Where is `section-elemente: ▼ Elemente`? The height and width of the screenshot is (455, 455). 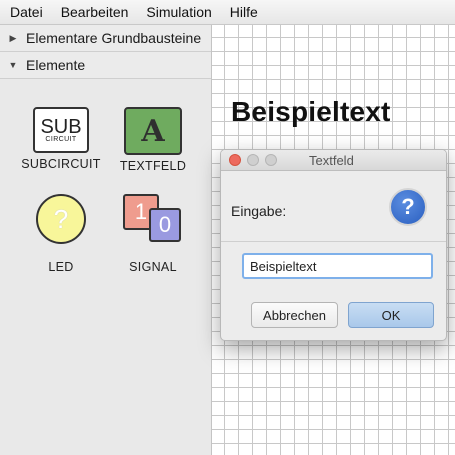
section-elemente: ▼ Elemente is located at coordinates (105, 65).